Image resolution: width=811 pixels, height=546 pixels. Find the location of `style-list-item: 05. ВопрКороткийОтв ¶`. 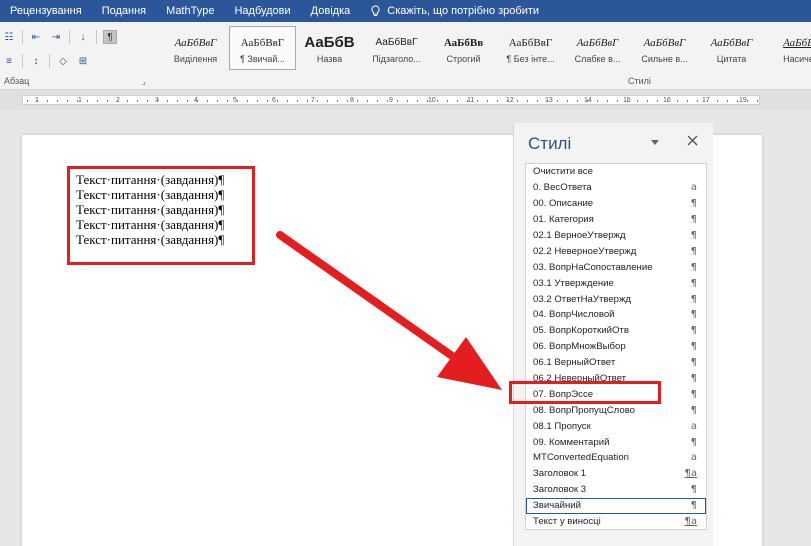

style-list-item: 05. ВопрКороткийОтв ¶ is located at coordinates (616, 331).